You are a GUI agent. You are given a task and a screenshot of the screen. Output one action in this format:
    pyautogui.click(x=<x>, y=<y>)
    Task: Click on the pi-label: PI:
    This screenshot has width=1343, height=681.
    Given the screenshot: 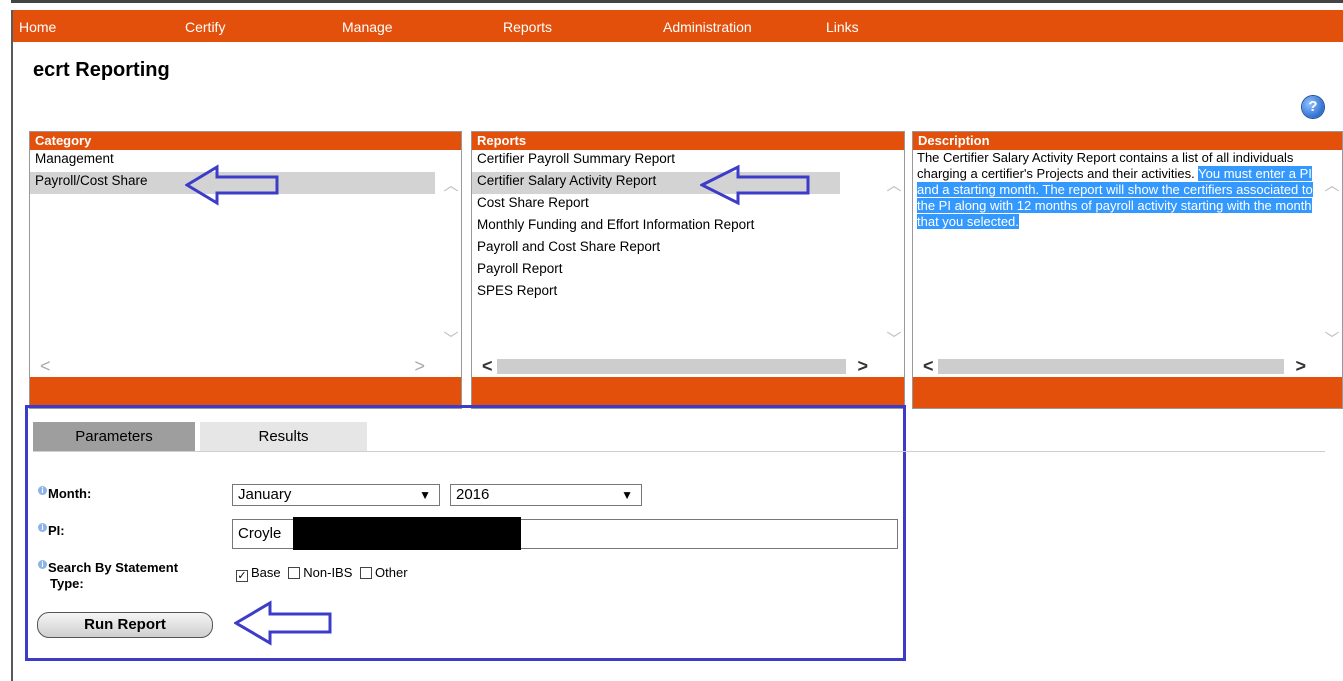 What is the action you would take?
    pyautogui.click(x=56, y=530)
    